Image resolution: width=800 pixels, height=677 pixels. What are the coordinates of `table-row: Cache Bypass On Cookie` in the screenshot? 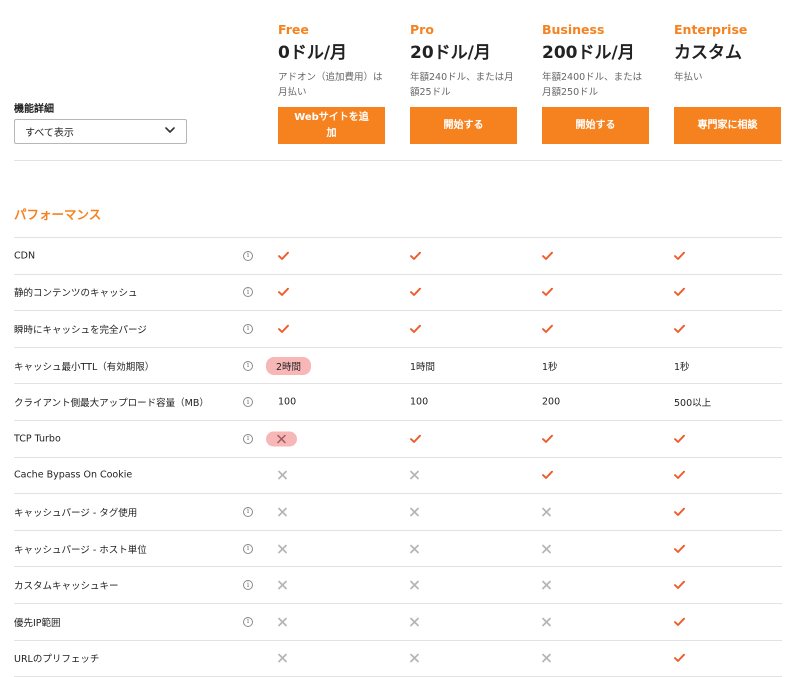 It's located at (398, 476).